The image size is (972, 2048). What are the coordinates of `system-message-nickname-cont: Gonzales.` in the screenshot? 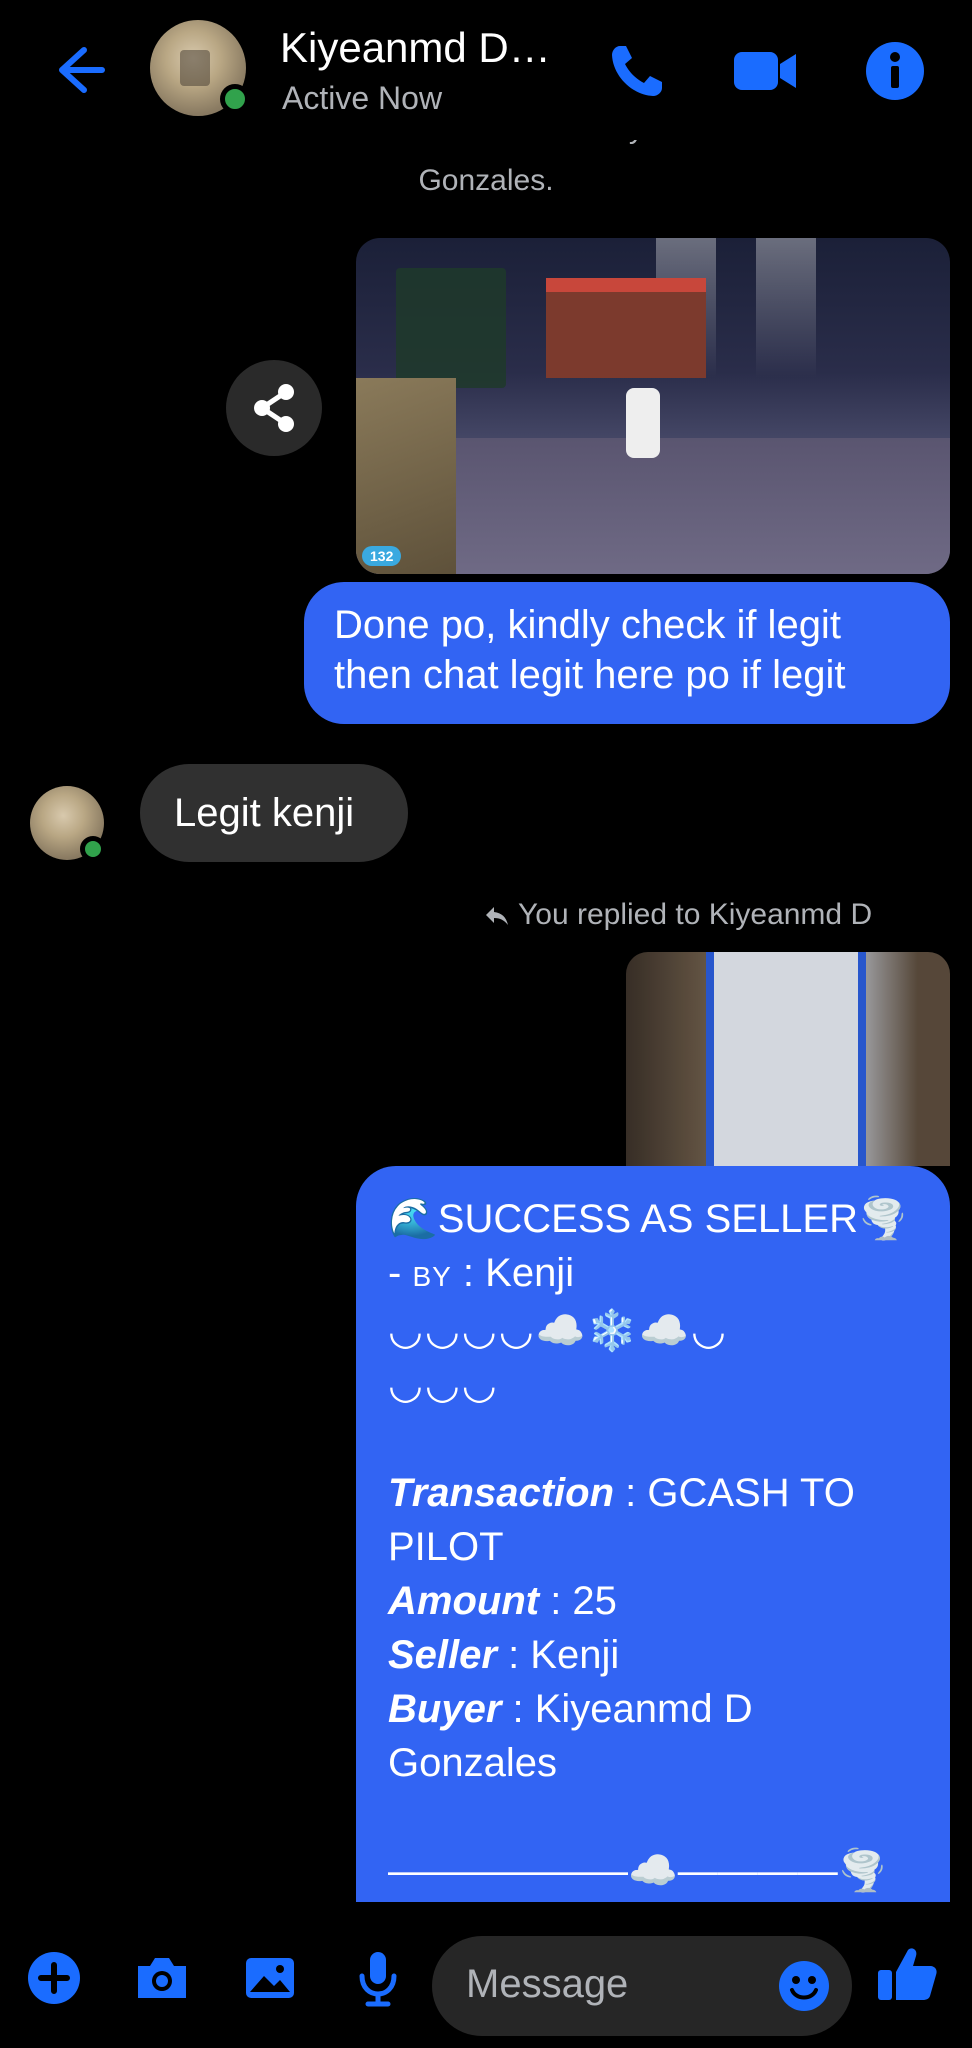 It's located at (486, 180).